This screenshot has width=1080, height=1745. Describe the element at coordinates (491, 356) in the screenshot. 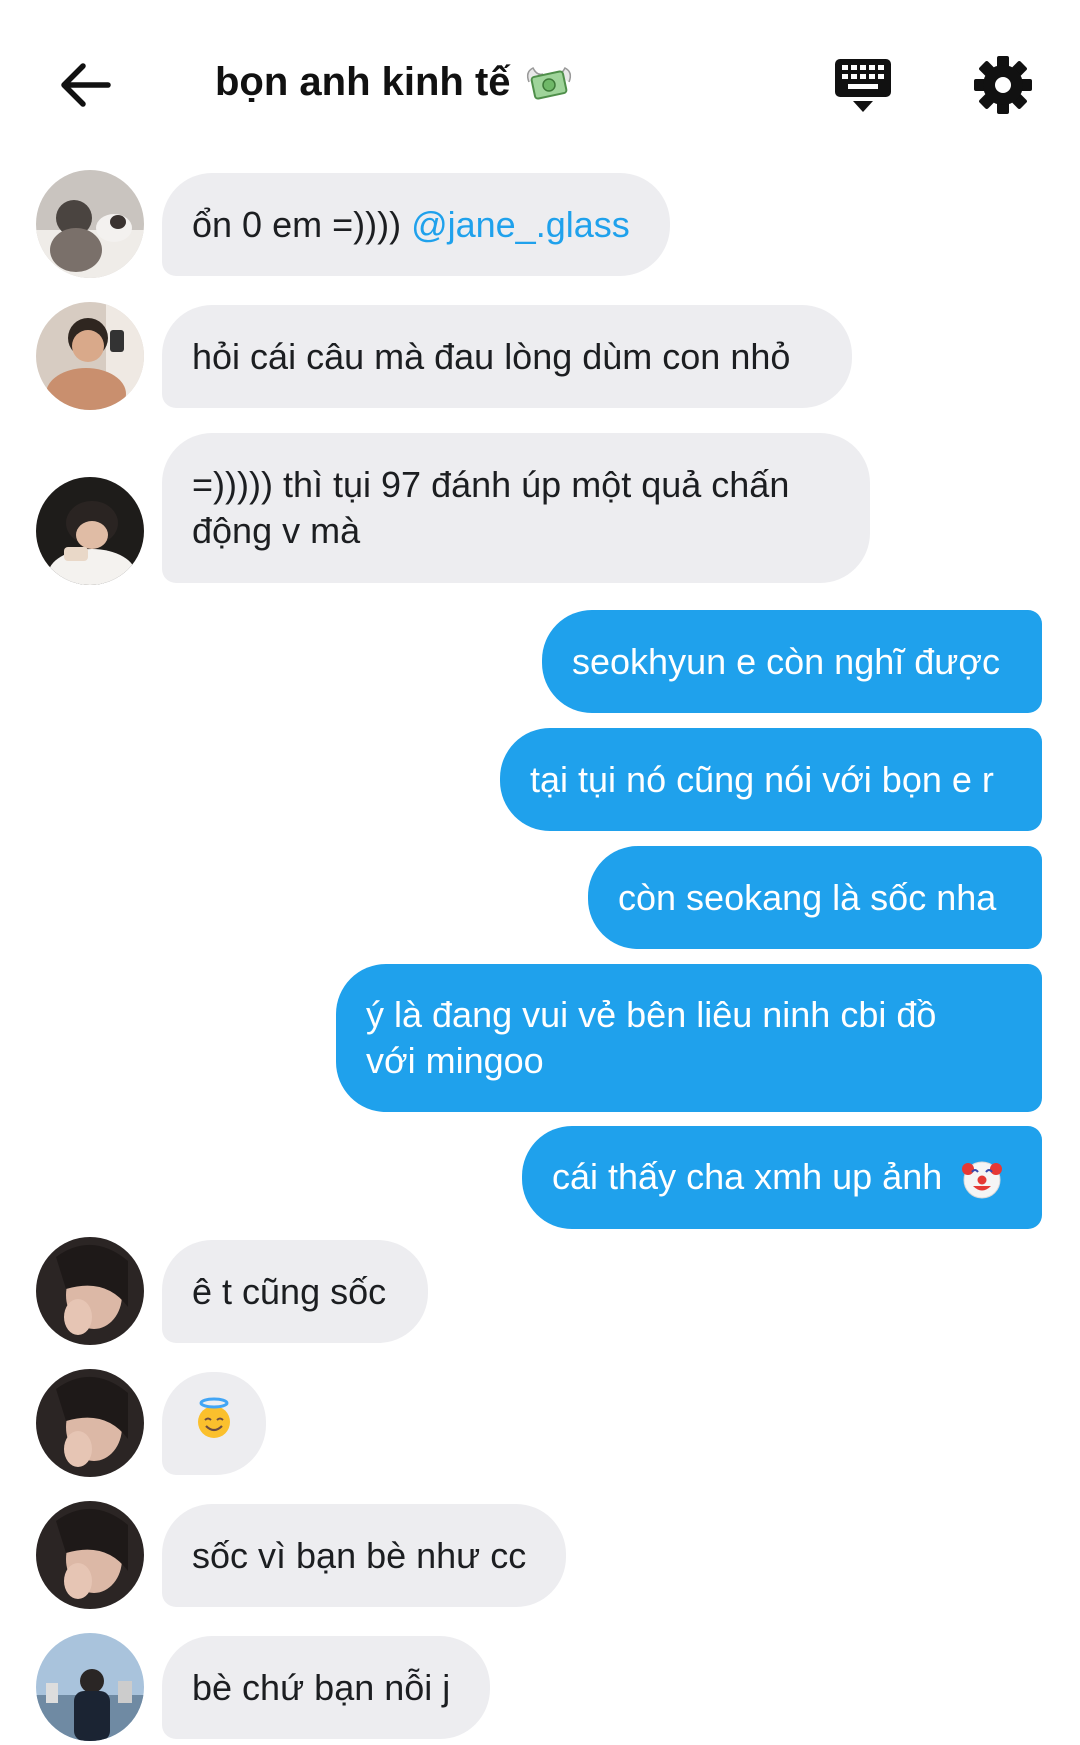

I see `message-text: hỏi cái câu mà đau lòng dùm con nhỏ` at that location.